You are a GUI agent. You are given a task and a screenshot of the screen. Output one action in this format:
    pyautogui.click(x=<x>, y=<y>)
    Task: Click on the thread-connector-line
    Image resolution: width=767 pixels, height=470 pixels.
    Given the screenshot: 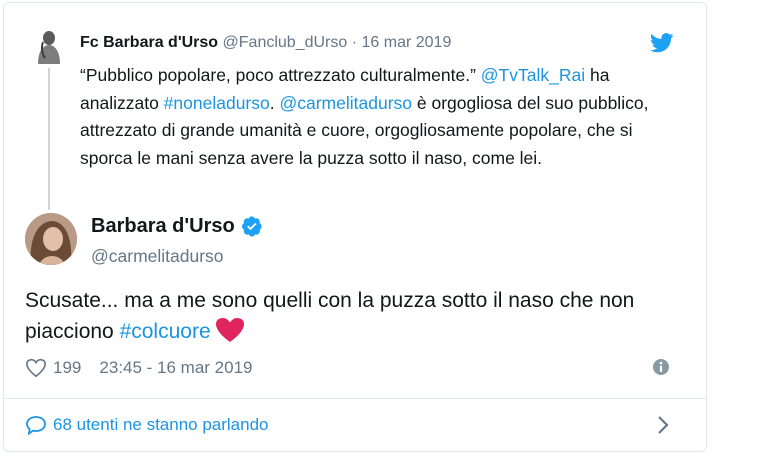 What is the action you would take?
    pyautogui.click(x=49, y=139)
    